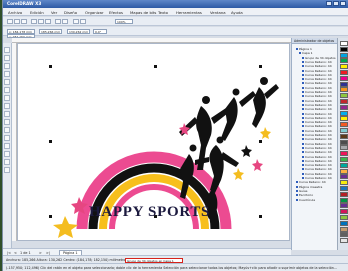 The height and width of the screenshot is (271, 348). Describe the element at coordinates (17, 21) in the screenshot. I see `open-folder-icon` at that location.